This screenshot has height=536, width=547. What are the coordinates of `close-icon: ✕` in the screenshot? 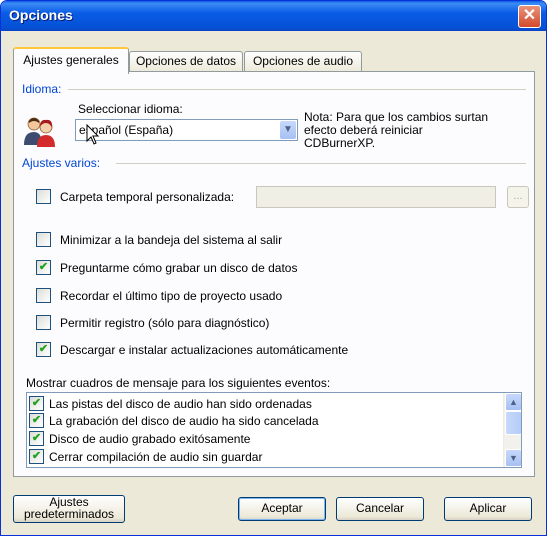 It's located at (529, 15).